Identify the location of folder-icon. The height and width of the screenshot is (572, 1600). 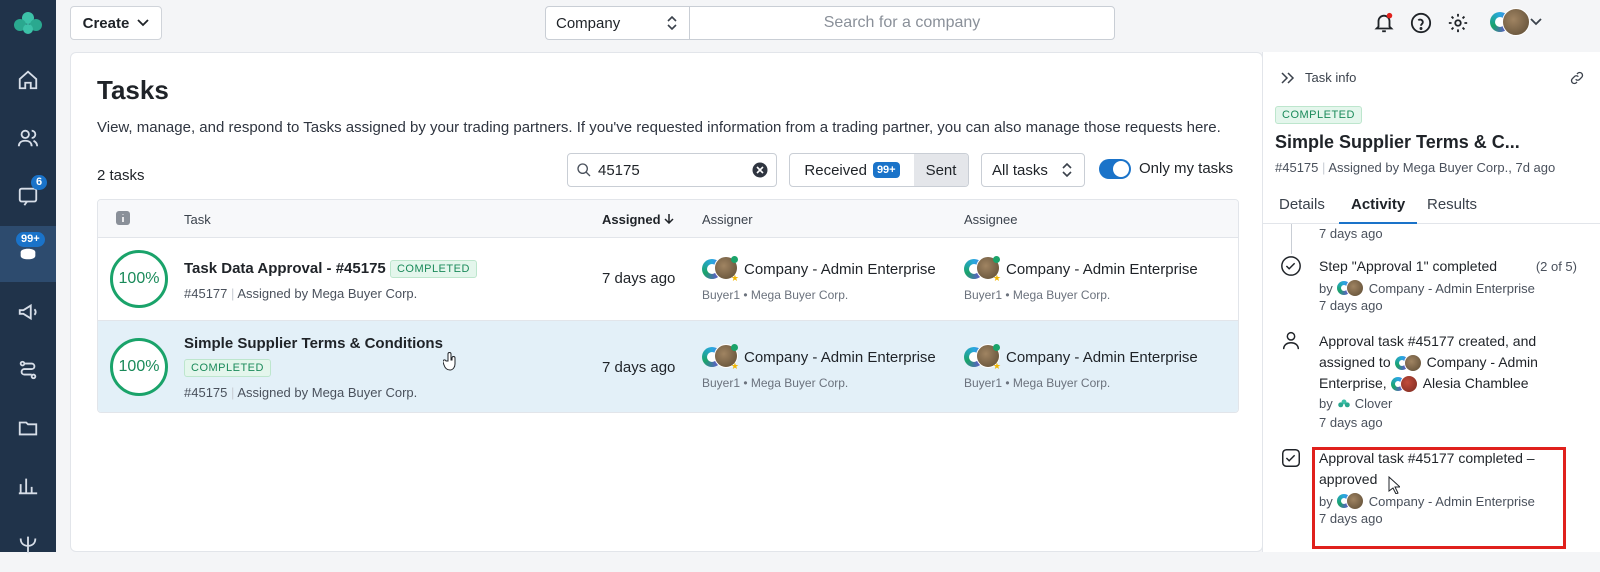
(28, 428).